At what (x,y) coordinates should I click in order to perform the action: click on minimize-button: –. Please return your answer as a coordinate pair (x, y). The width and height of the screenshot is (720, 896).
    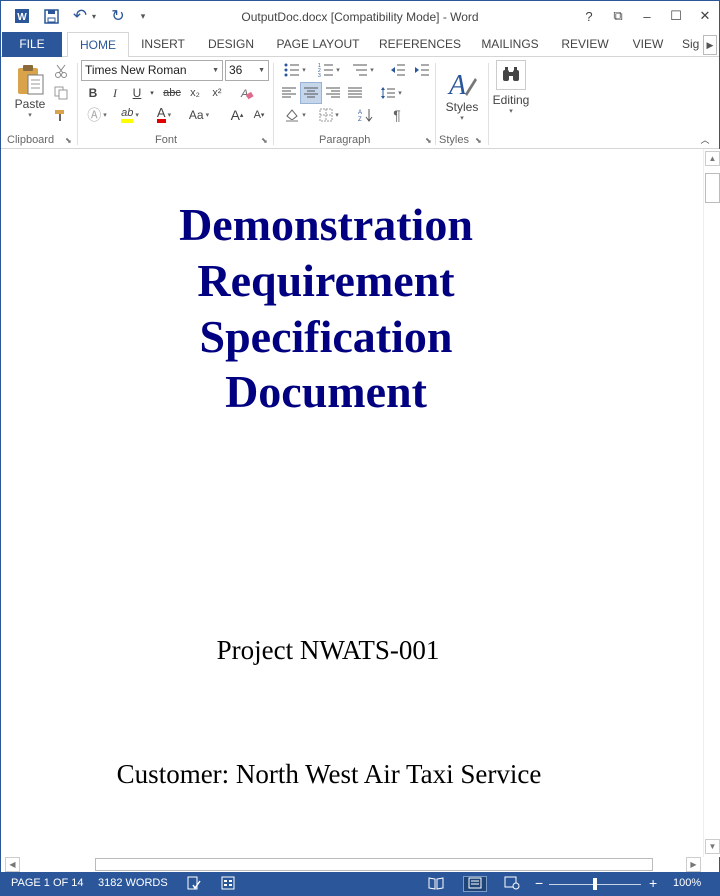
    Looking at the image, I should click on (647, 16).